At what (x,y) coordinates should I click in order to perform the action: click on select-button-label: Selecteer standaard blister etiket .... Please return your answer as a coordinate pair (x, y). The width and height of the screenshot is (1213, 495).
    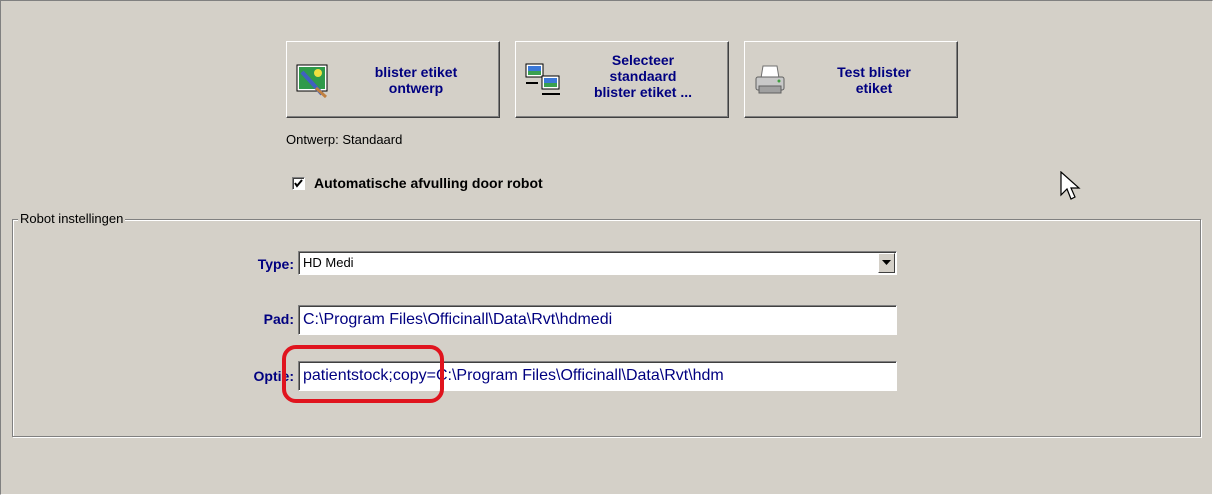
    Looking at the image, I should click on (643, 76).